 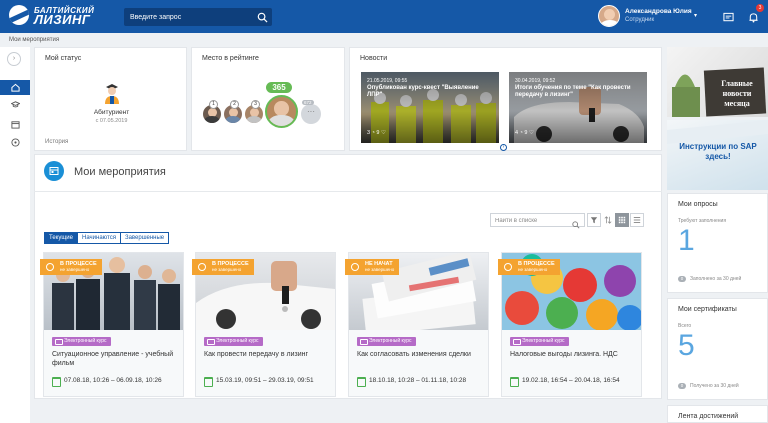 I want to click on news-date: 21.05.2019, 09:55, so click(x=387, y=81).